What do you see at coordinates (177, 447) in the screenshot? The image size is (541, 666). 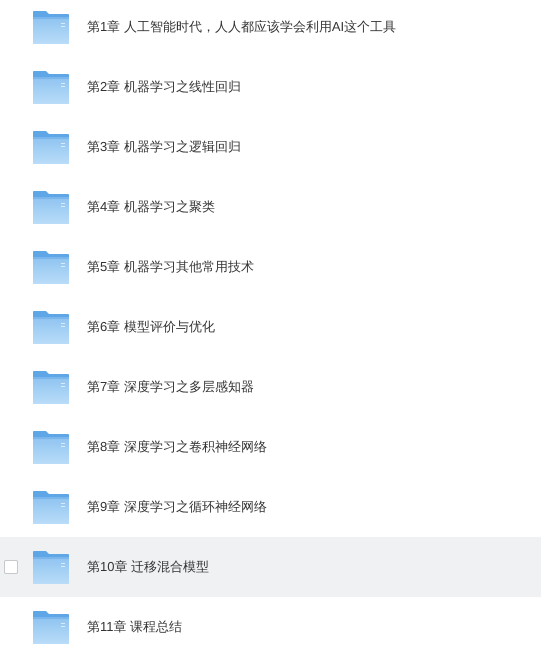 I see `folder-name: 第8章 深度学习之卷积神经网络` at bounding box center [177, 447].